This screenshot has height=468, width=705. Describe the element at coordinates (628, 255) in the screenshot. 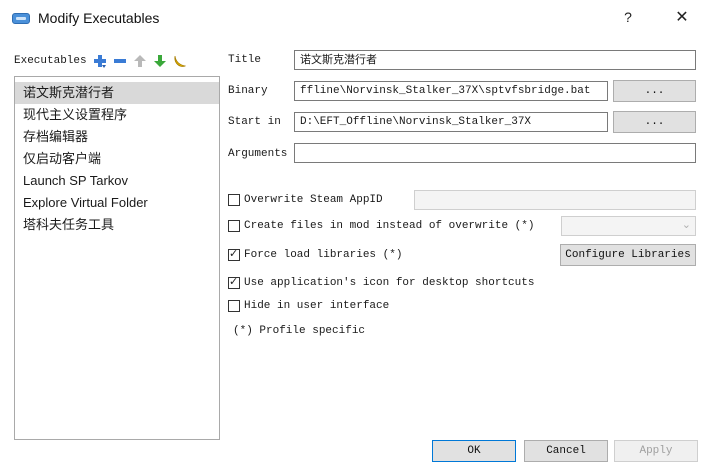

I see `configure-libraries-button: Configure Libraries` at that location.